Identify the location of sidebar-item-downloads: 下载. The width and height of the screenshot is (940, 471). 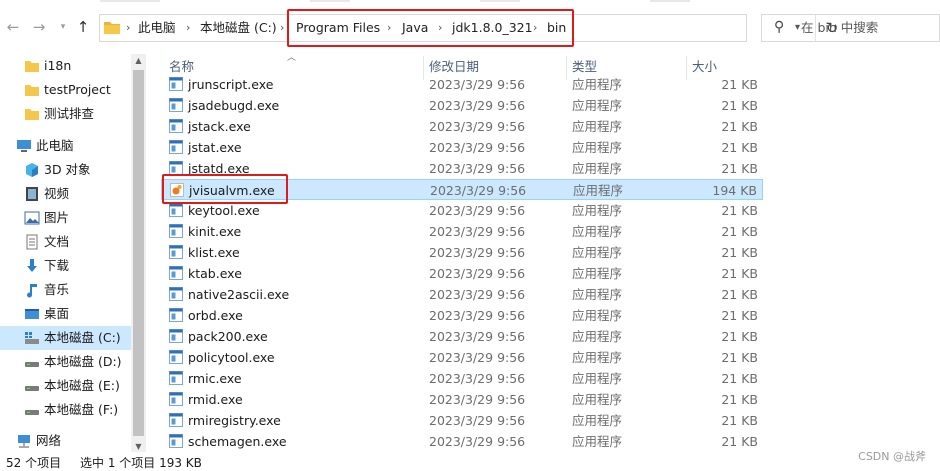
(65, 266).